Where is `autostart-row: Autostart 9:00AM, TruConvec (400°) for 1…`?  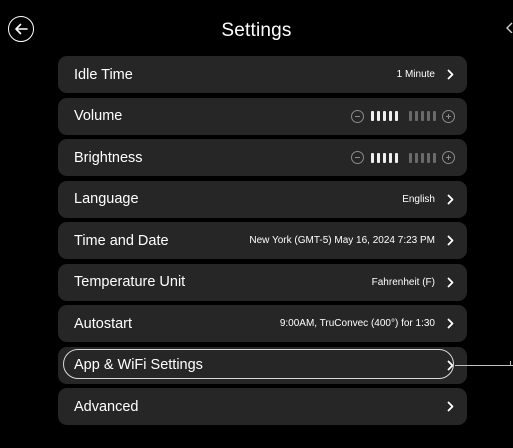
autostart-row: Autostart 9:00AM, TruConvec (400°) for 1… is located at coordinates (262, 323).